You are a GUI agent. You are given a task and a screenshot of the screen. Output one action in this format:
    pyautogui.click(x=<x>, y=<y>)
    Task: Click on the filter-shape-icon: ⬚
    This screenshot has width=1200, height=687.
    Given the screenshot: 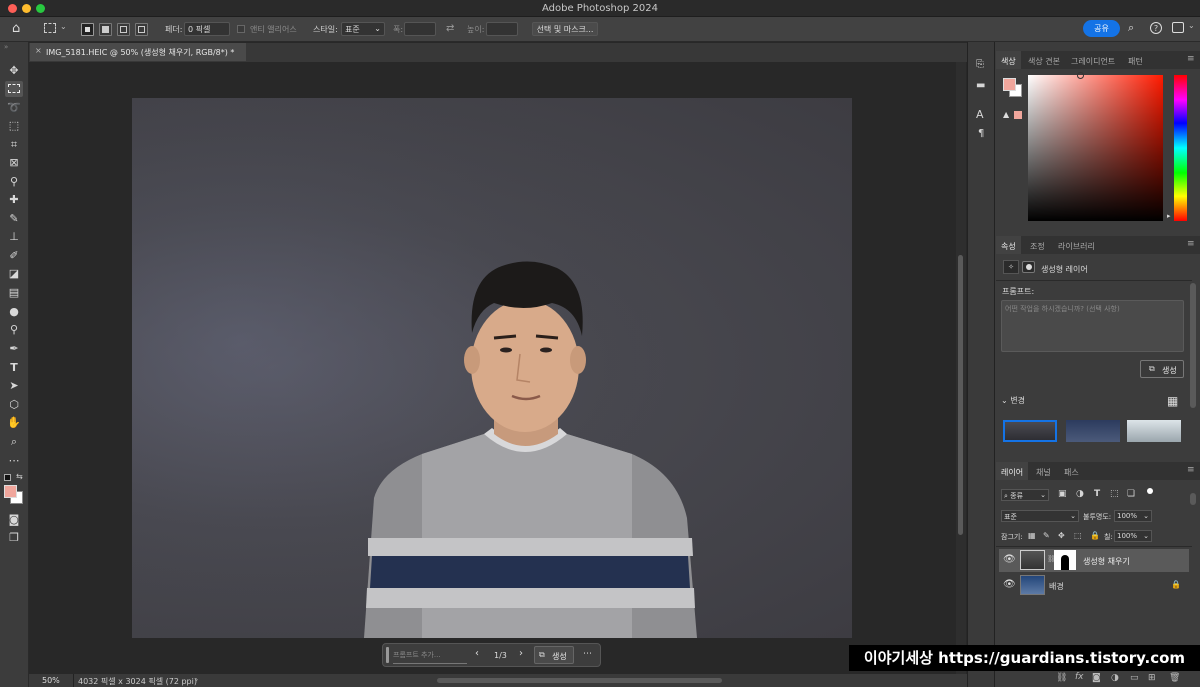 What is the action you would take?
    pyautogui.click(x=1114, y=494)
    